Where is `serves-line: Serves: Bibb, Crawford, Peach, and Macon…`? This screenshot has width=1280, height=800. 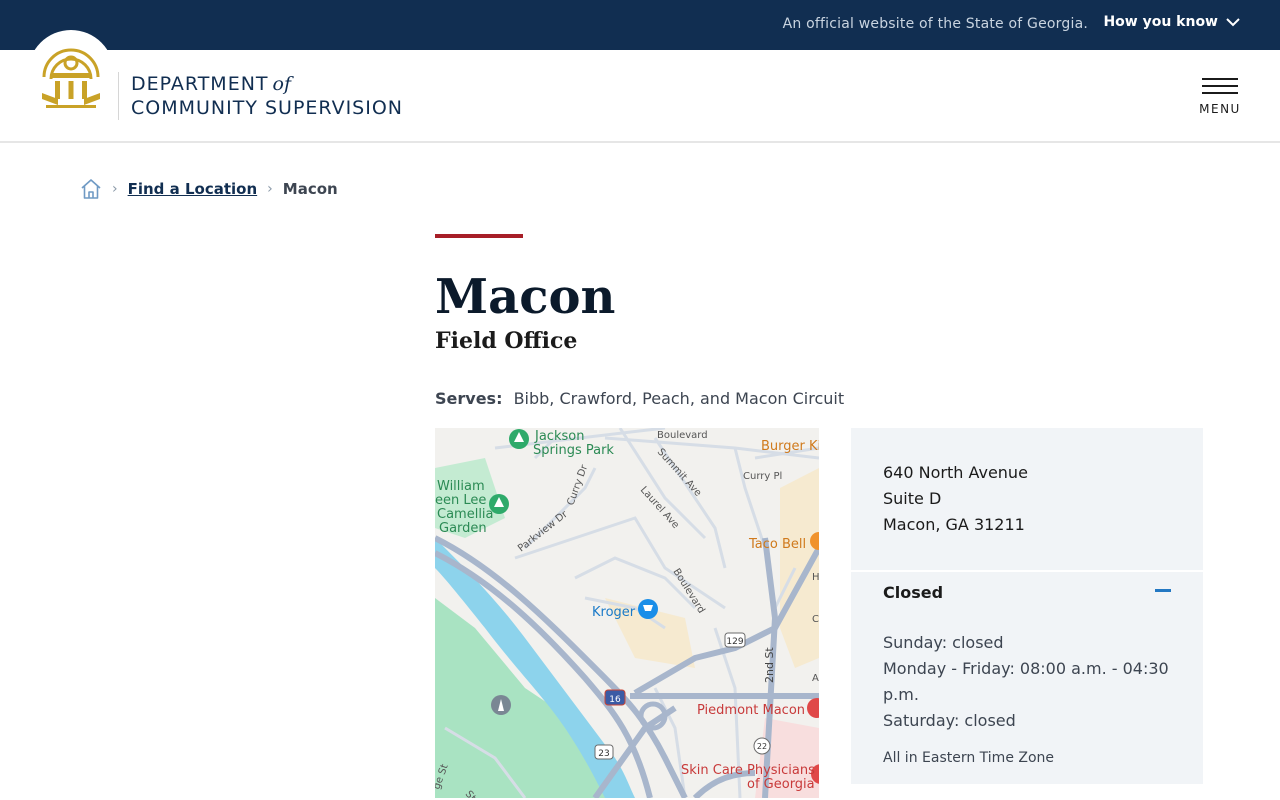
serves-line: Serves: Bibb, Crawford, Peach, and Macon… is located at coordinates (639, 398).